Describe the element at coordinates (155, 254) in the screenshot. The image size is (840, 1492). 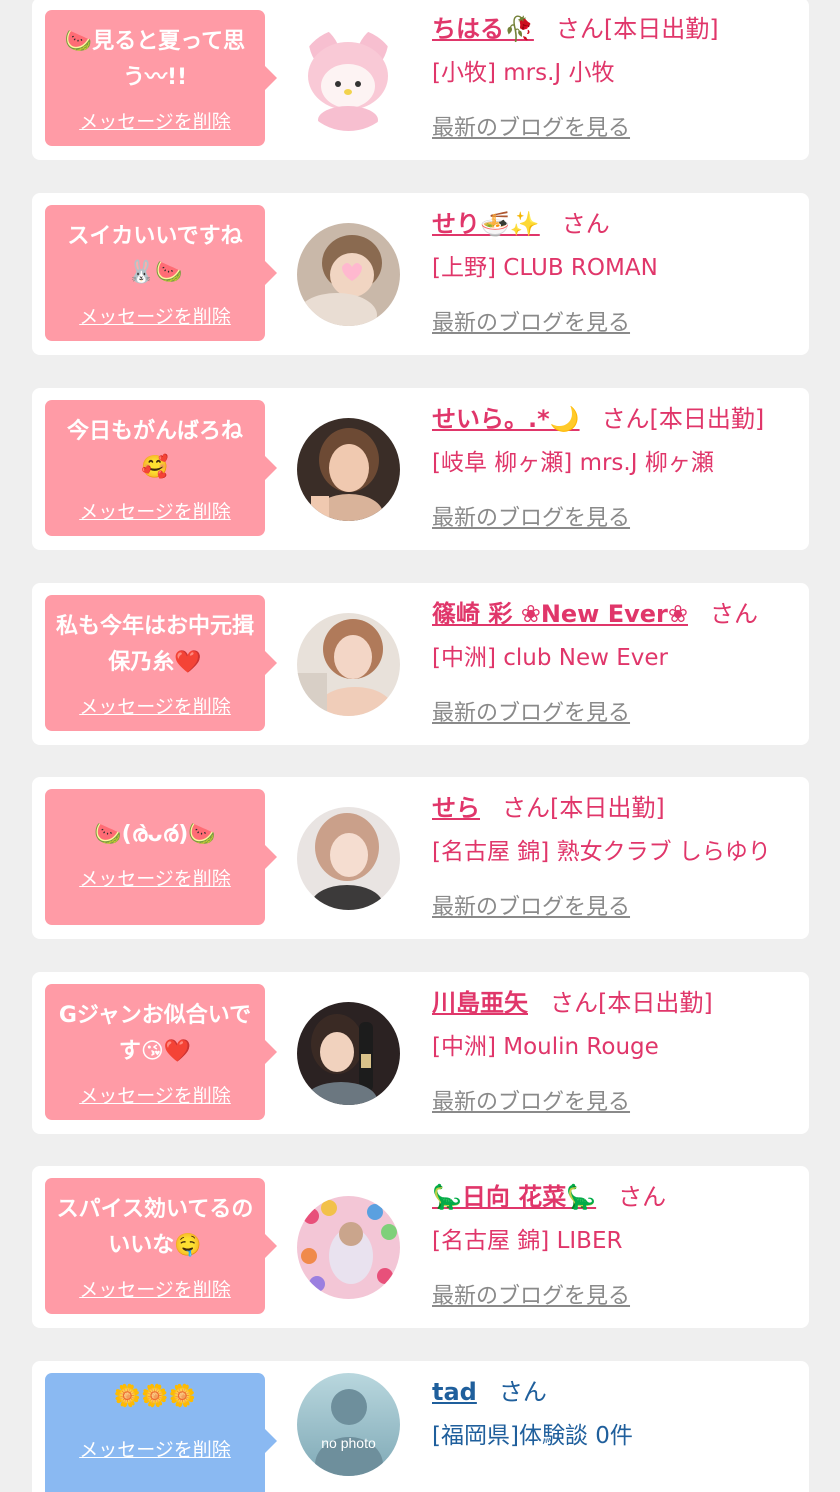
I see `message-text: スイカいいですね🐰🍉` at that location.